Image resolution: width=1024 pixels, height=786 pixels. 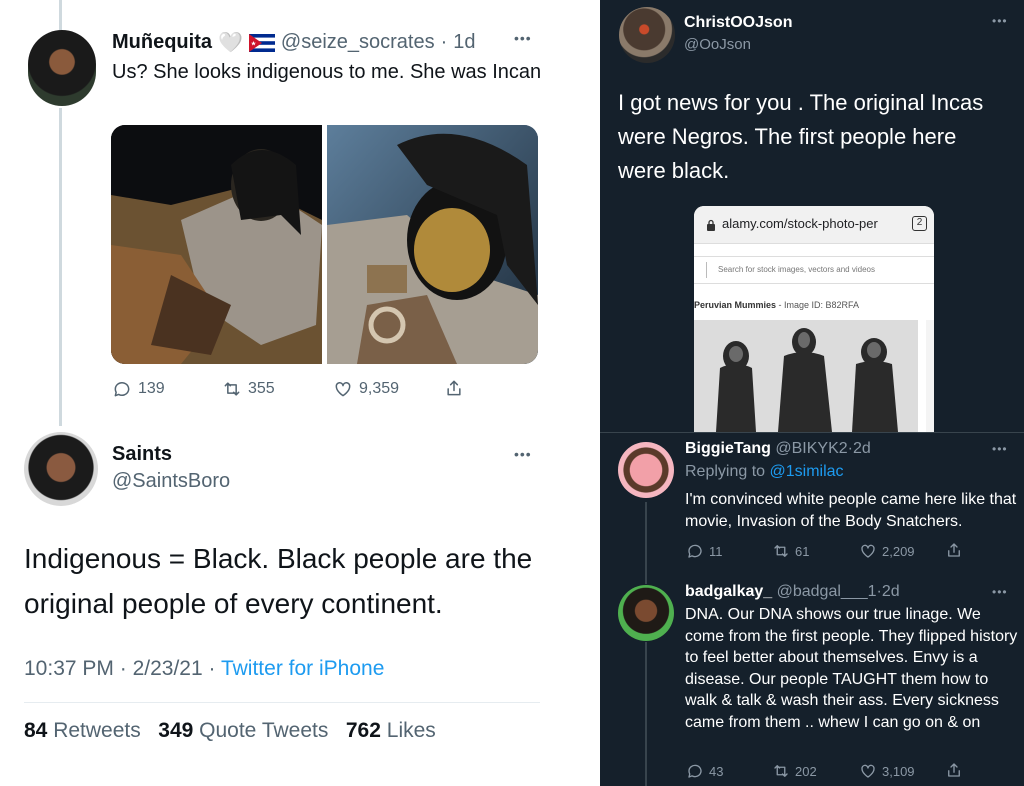 What do you see at coordinates (802, 551) in the screenshot?
I see `retweet-count: 61` at bounding box center [802, 551].